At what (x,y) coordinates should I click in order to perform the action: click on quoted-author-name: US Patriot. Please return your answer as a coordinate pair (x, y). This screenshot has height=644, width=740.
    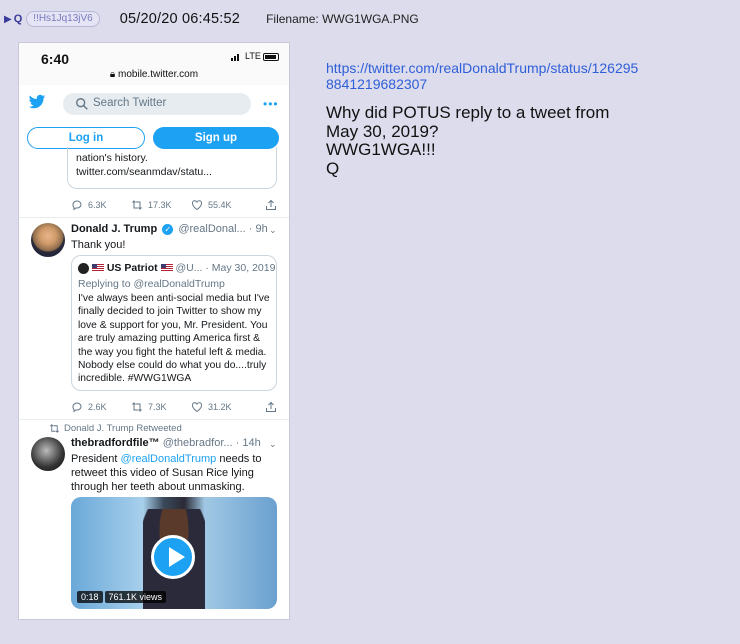
    Looking at the image, I should click on (132, 268).